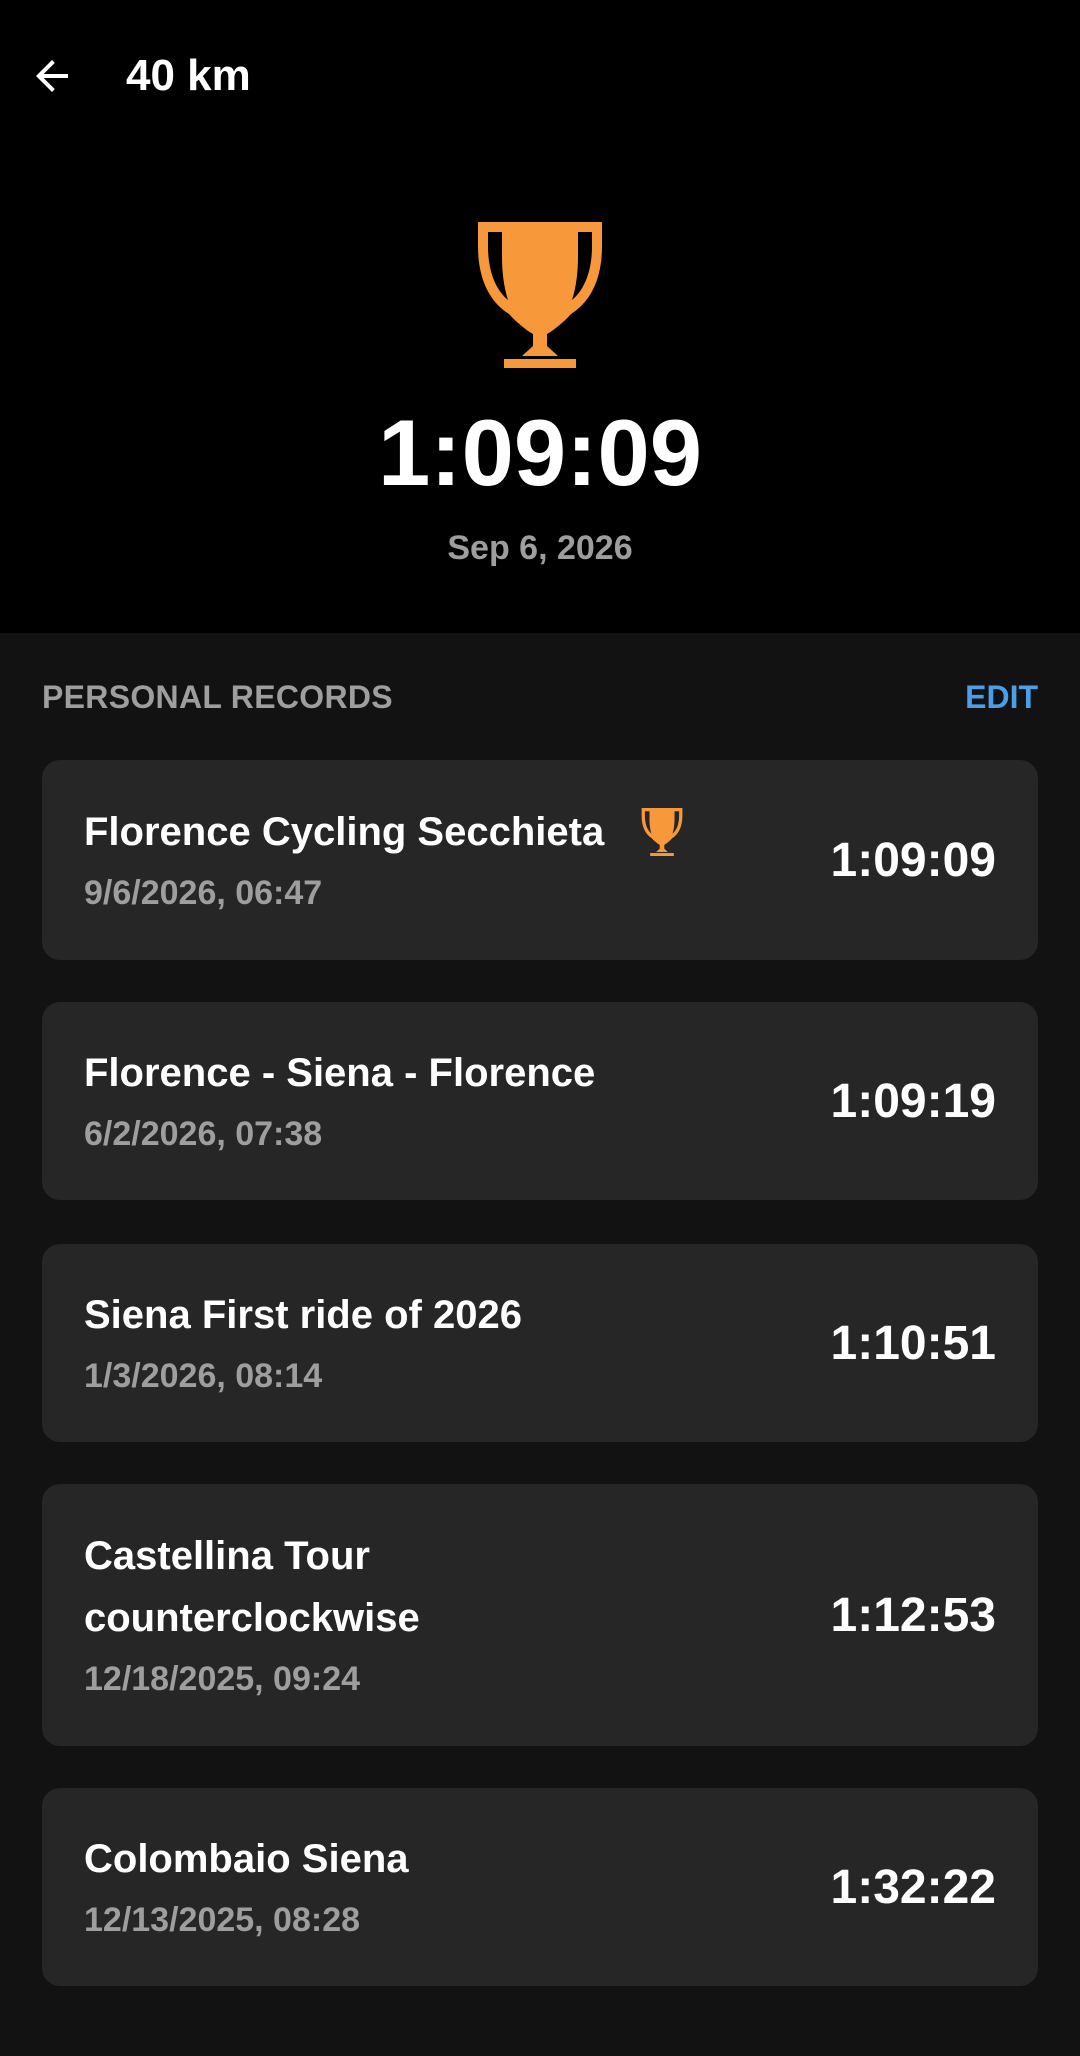 This screenshot has height=2056, width=1080. I want to click on record-name: Florence Cycling Secchieta, so click(344, 832).